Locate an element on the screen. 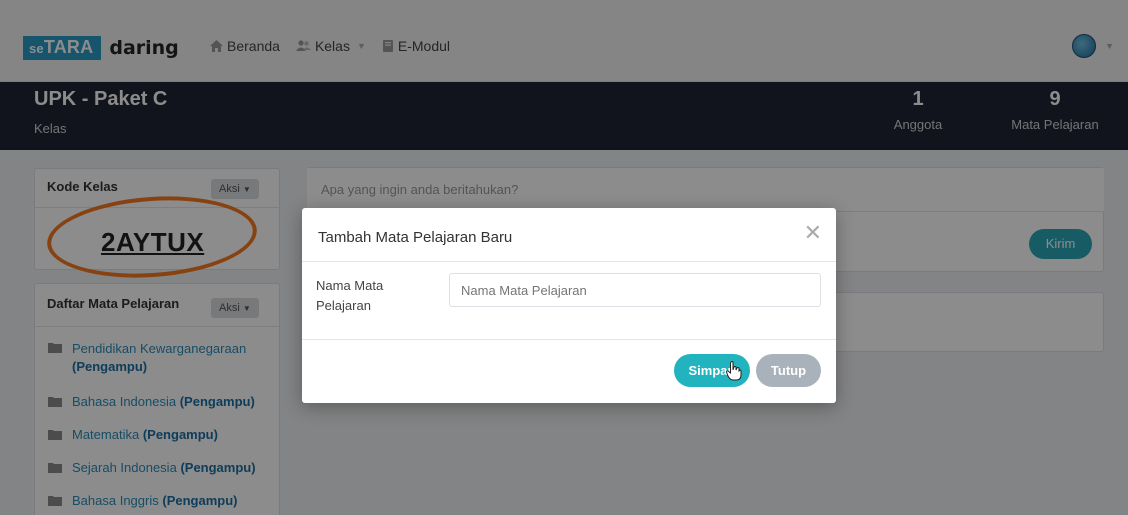 The width and height of the screenshot is (1128, 515). close-icon: ✕ is located at coordinates (813, 233).